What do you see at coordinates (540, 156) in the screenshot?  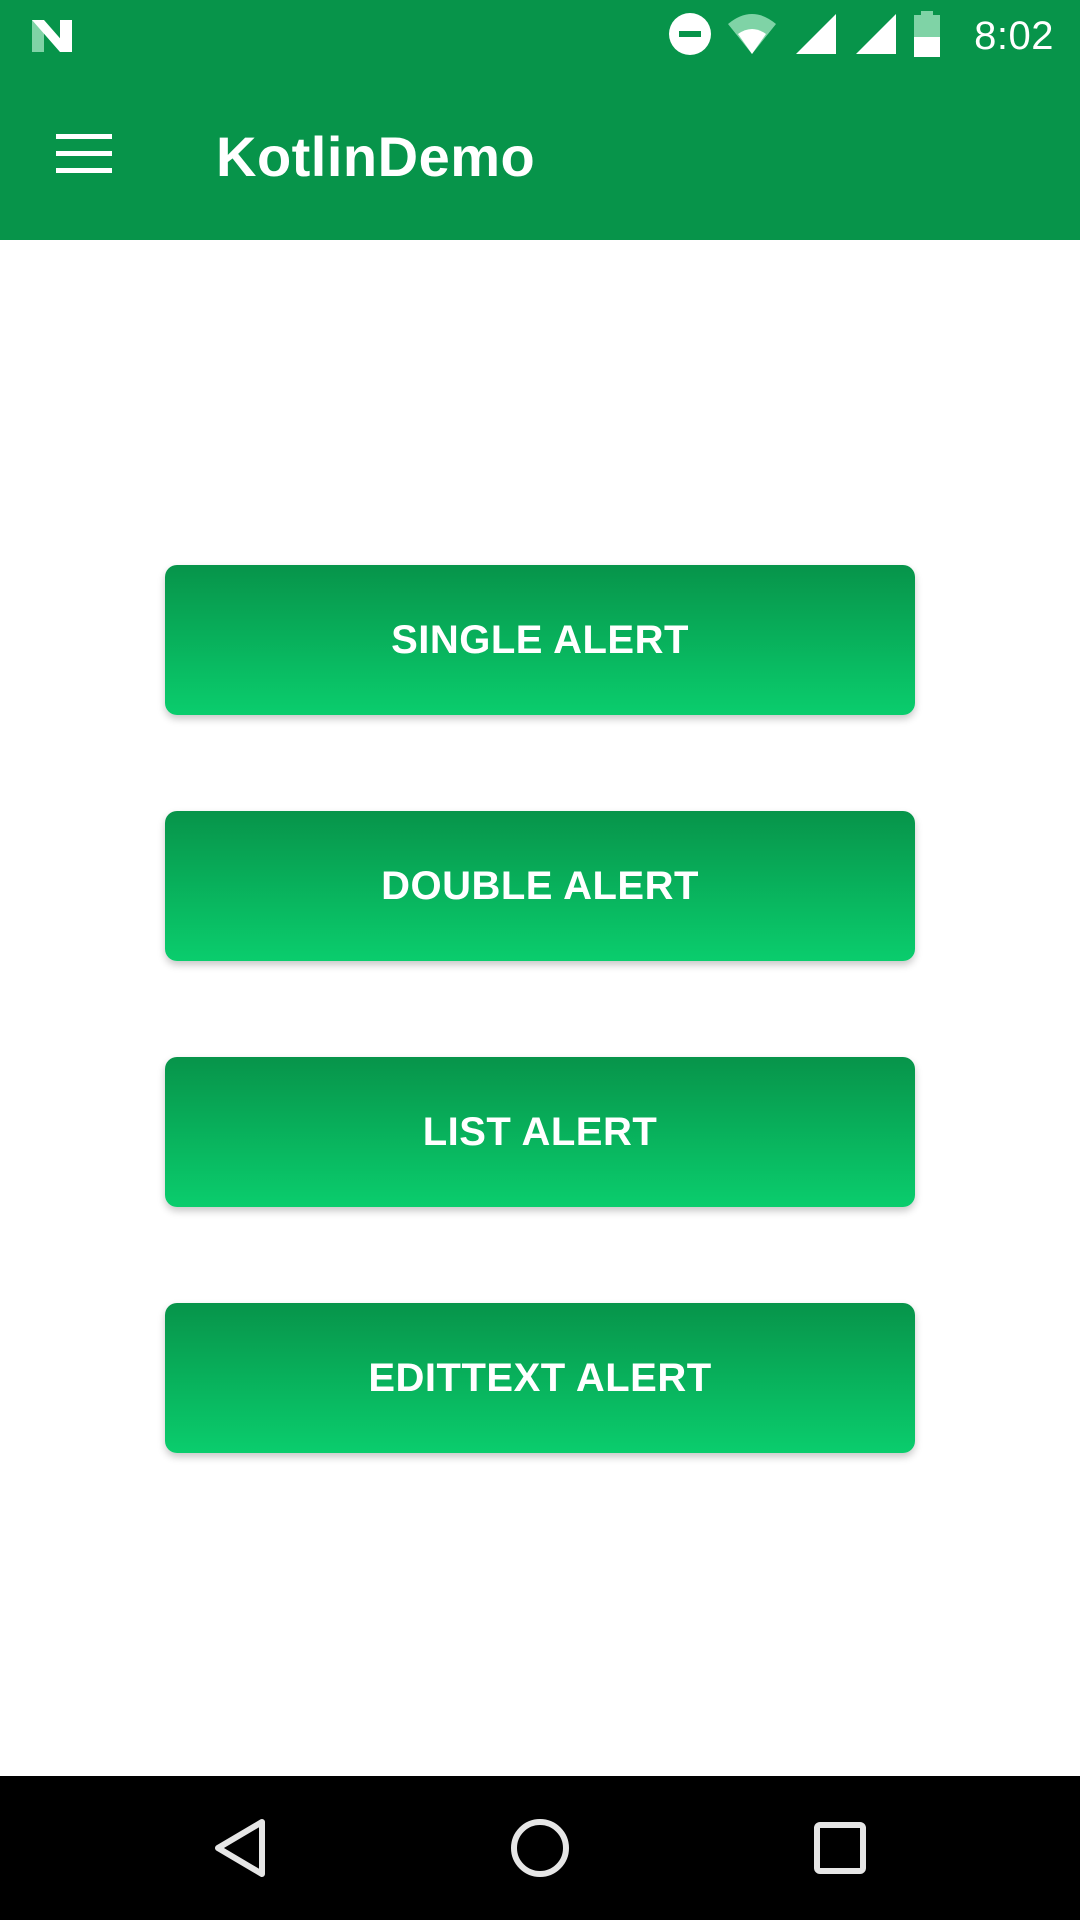 I see `app-bar: KotlinDemo` at bounding box center [540, 156].